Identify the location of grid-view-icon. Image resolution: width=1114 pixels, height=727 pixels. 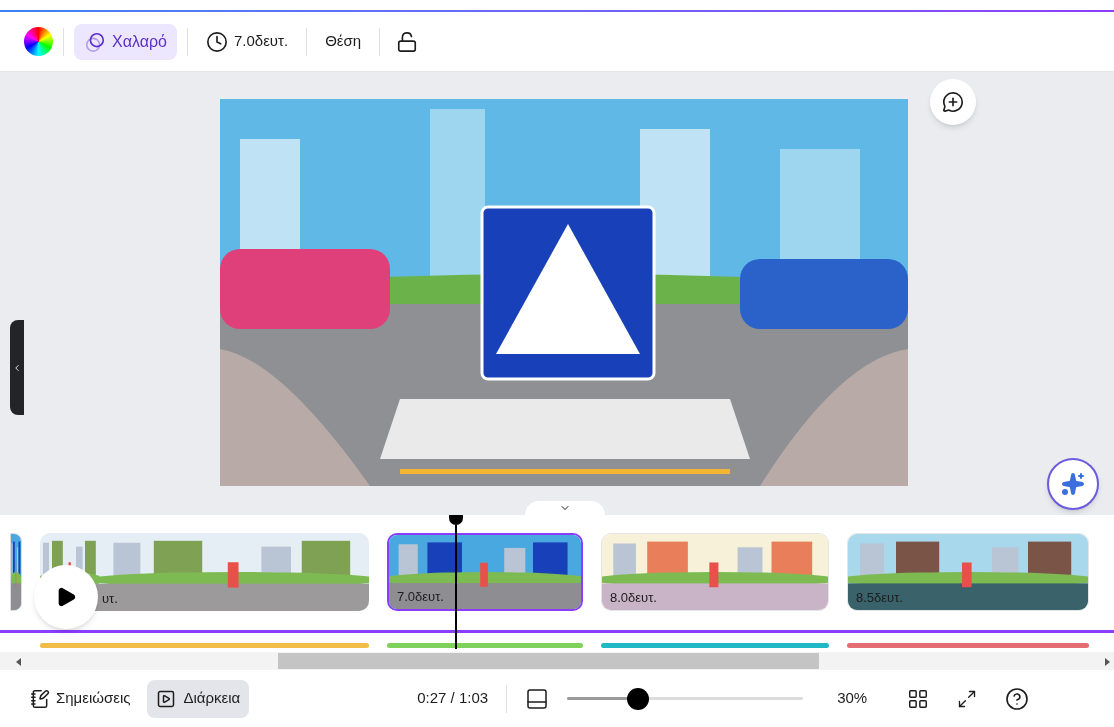
(918, 698).